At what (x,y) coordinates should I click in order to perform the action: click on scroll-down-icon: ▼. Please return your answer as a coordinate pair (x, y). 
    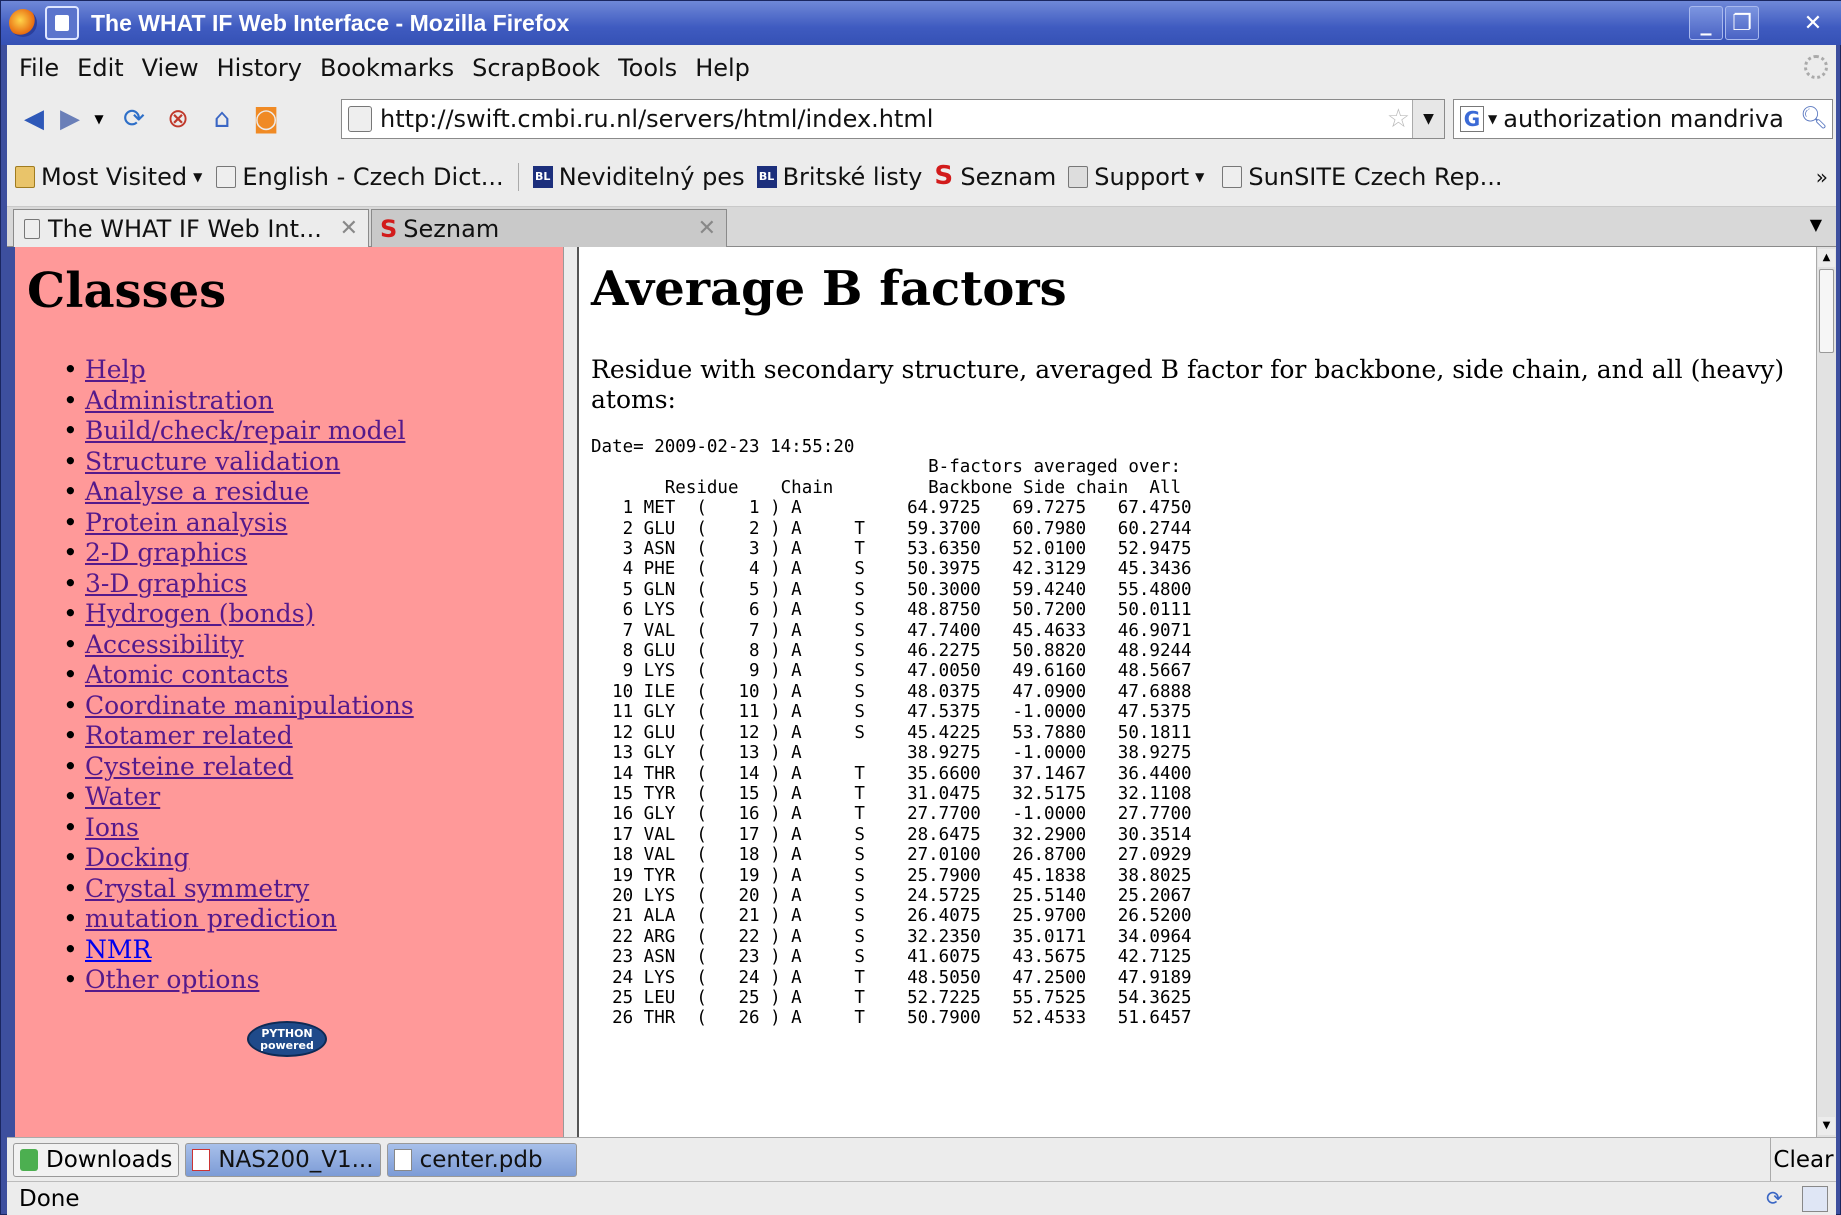
    Looking at the image, I should click on (1826, 1126).